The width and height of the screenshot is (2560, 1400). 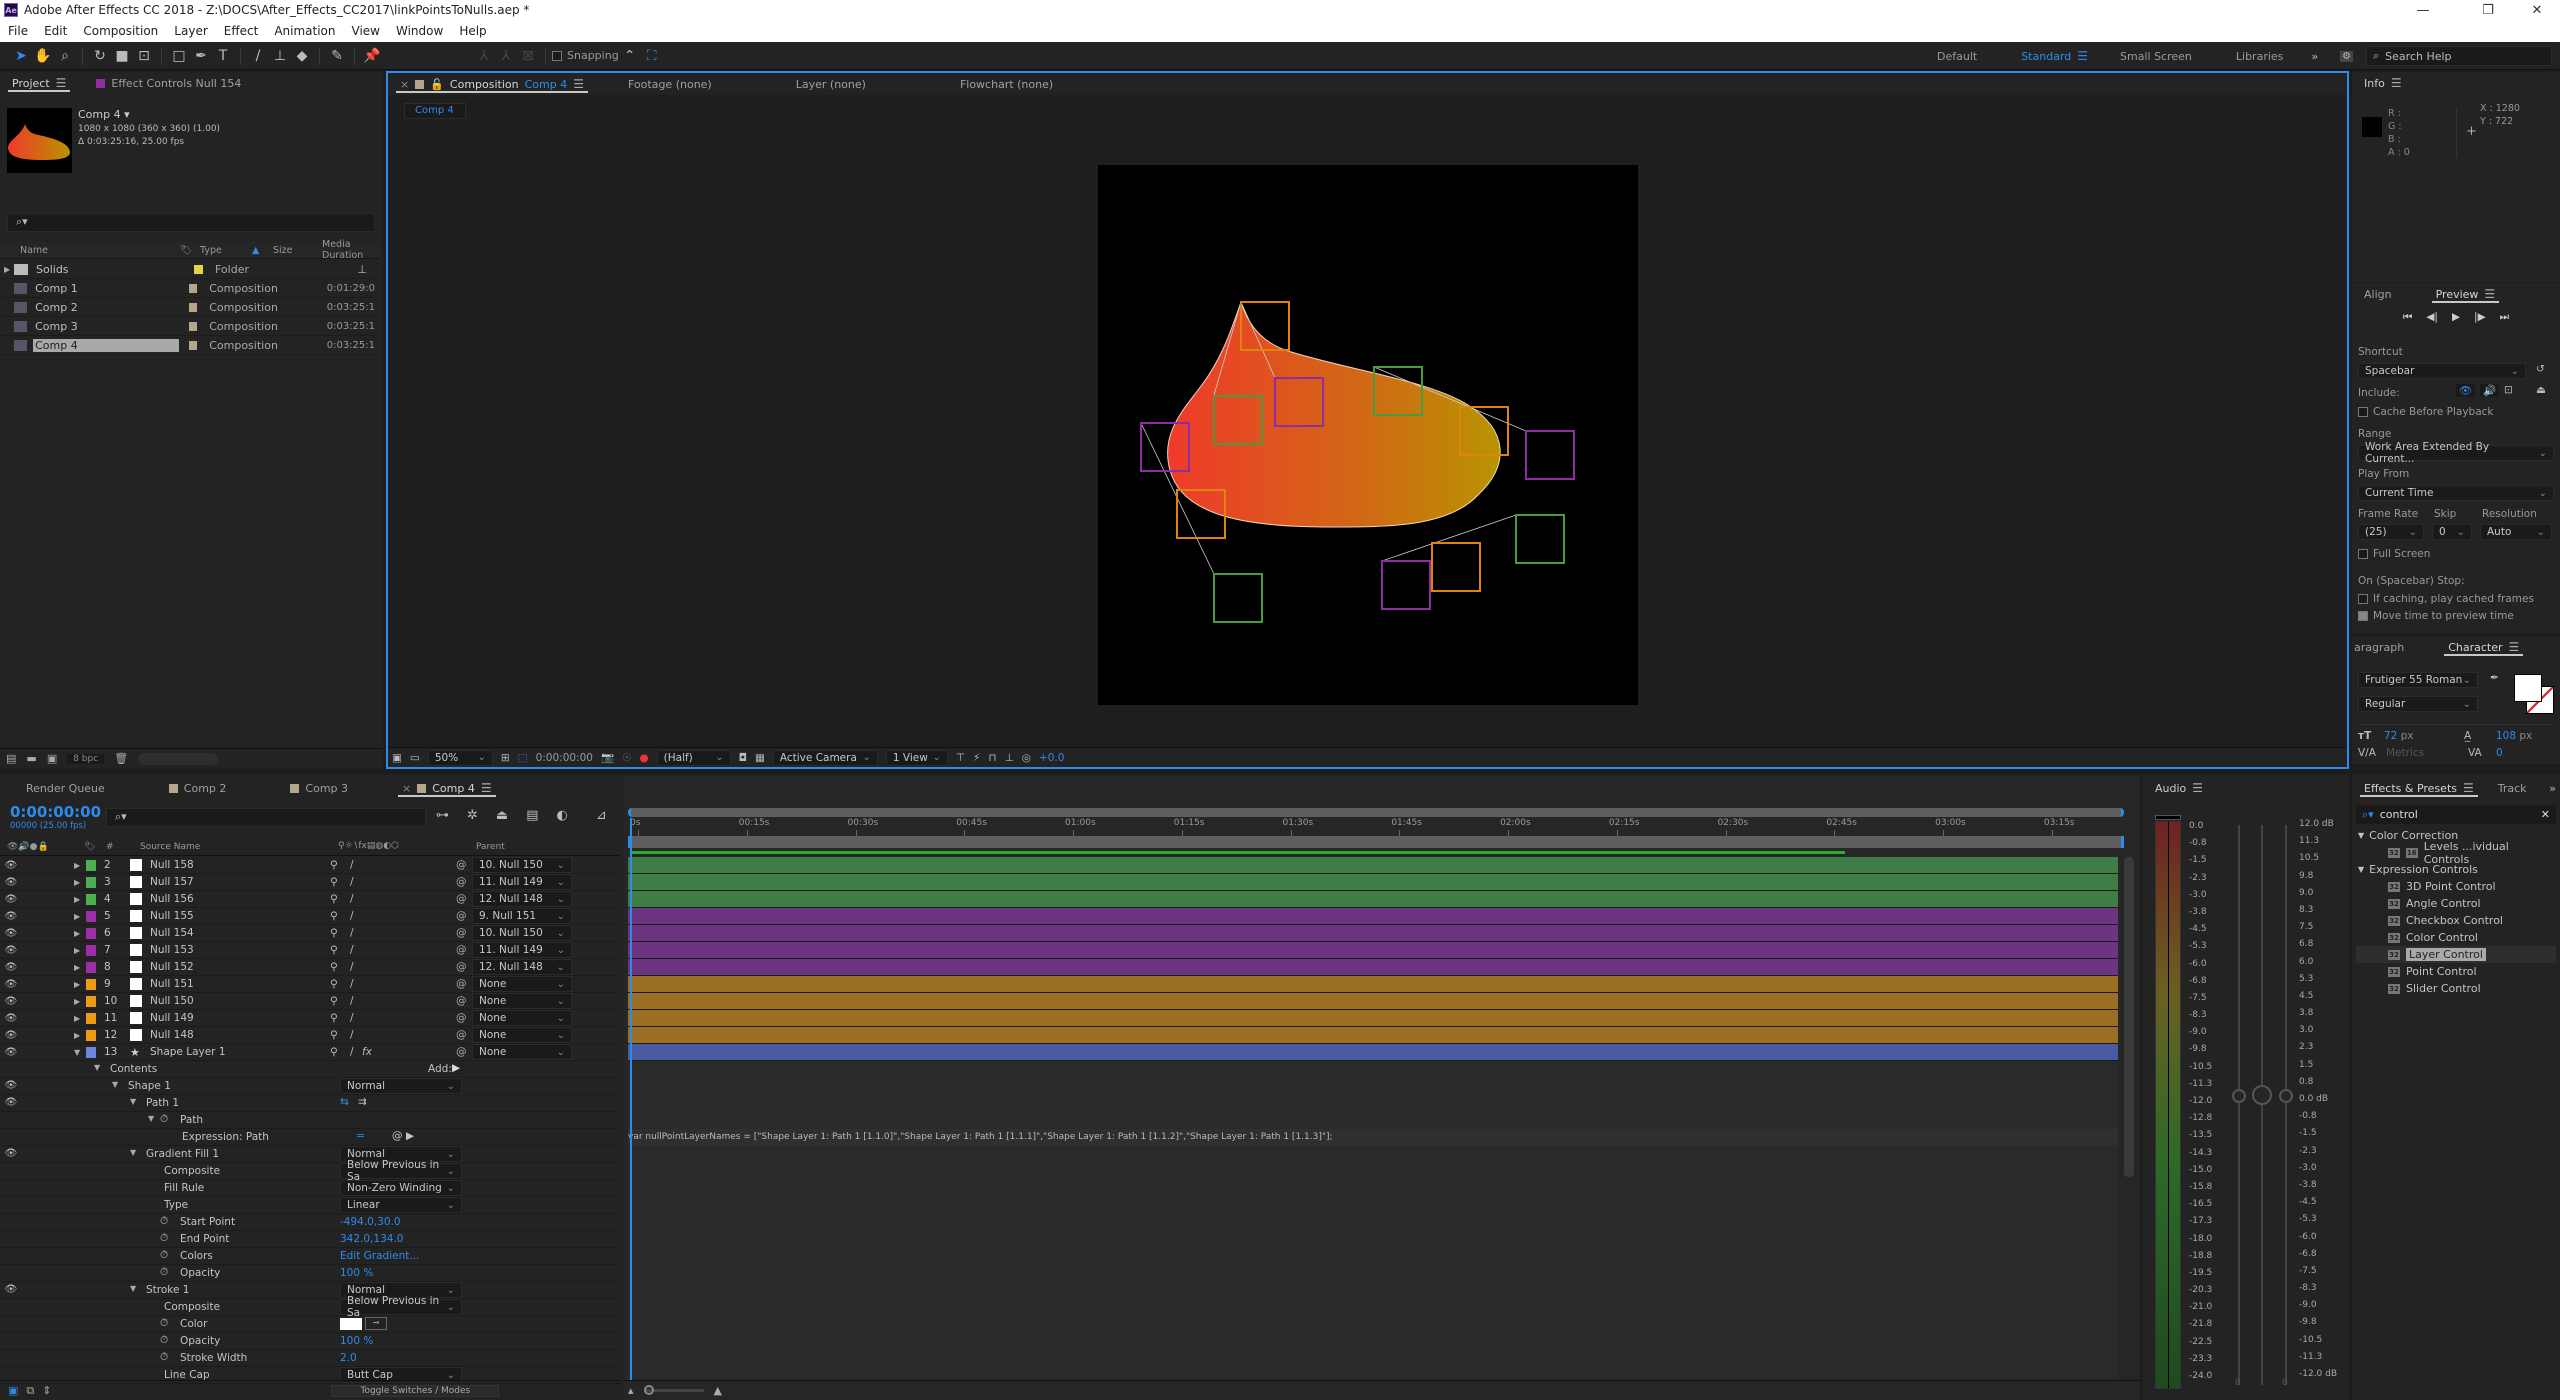 What do you see at coordinates (401, 1086) in the screenshot?
I see `property-dropdown: Normal` at bounding box center [401, 1086].